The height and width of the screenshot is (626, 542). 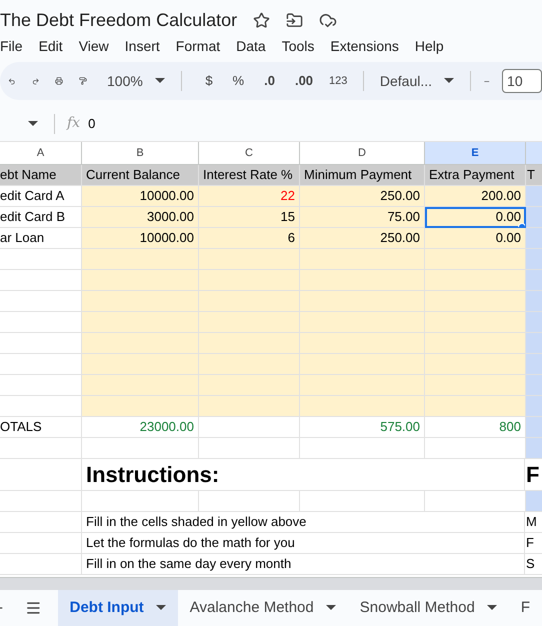 I want to click on cloud-check-icon, so click(x=328, y=20).